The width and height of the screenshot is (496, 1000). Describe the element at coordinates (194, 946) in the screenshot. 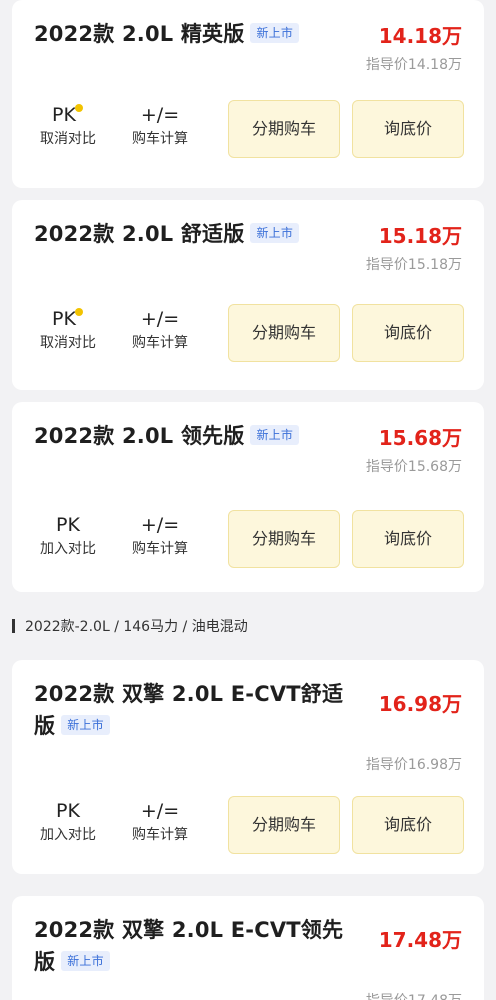

I see `trim-title: 2022款 双擎 2.0L E-CVT领先版 新上市` at that location.